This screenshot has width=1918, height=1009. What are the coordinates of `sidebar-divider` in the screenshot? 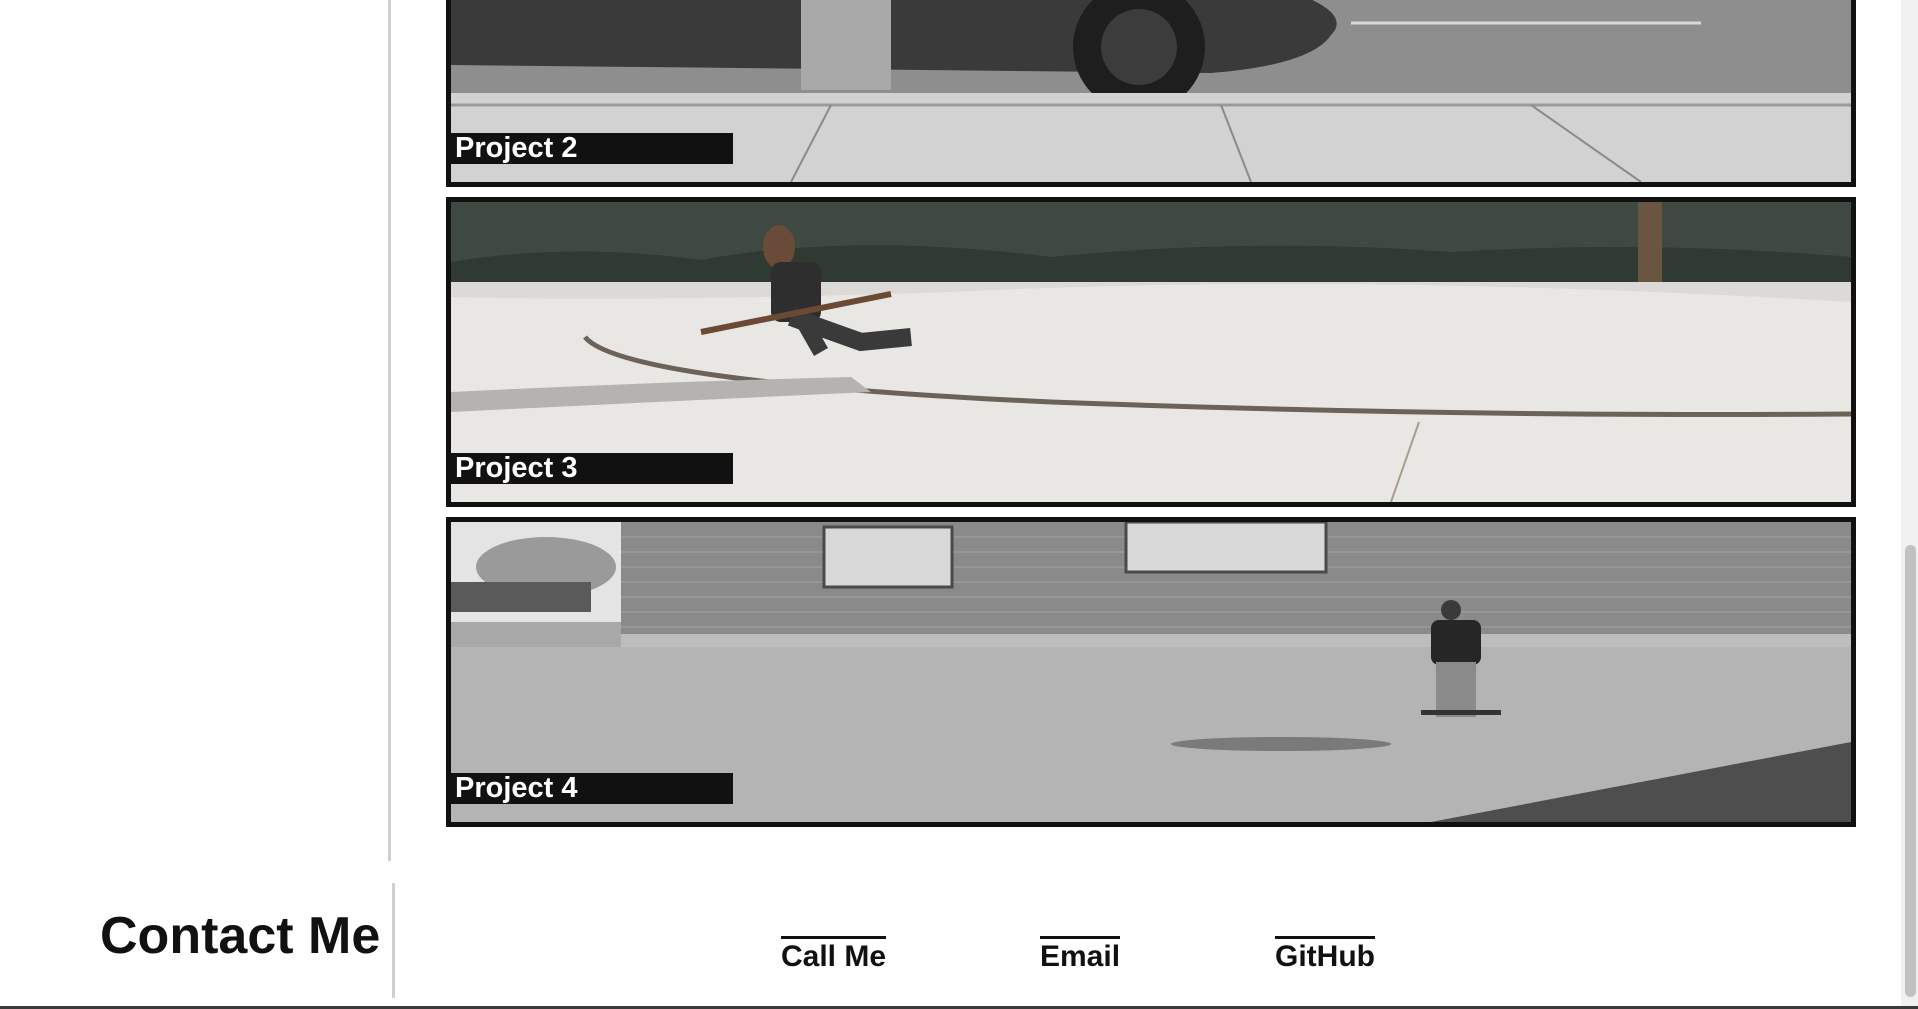 It's located at (389, 430).